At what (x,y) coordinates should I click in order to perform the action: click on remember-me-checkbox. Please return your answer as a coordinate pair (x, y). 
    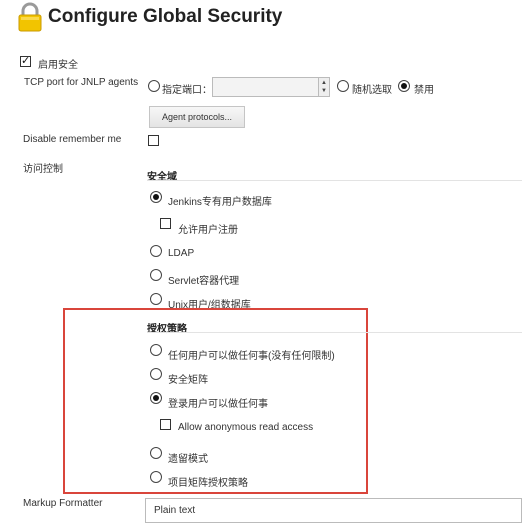
    Looking at the image, I should click on (153, 140).